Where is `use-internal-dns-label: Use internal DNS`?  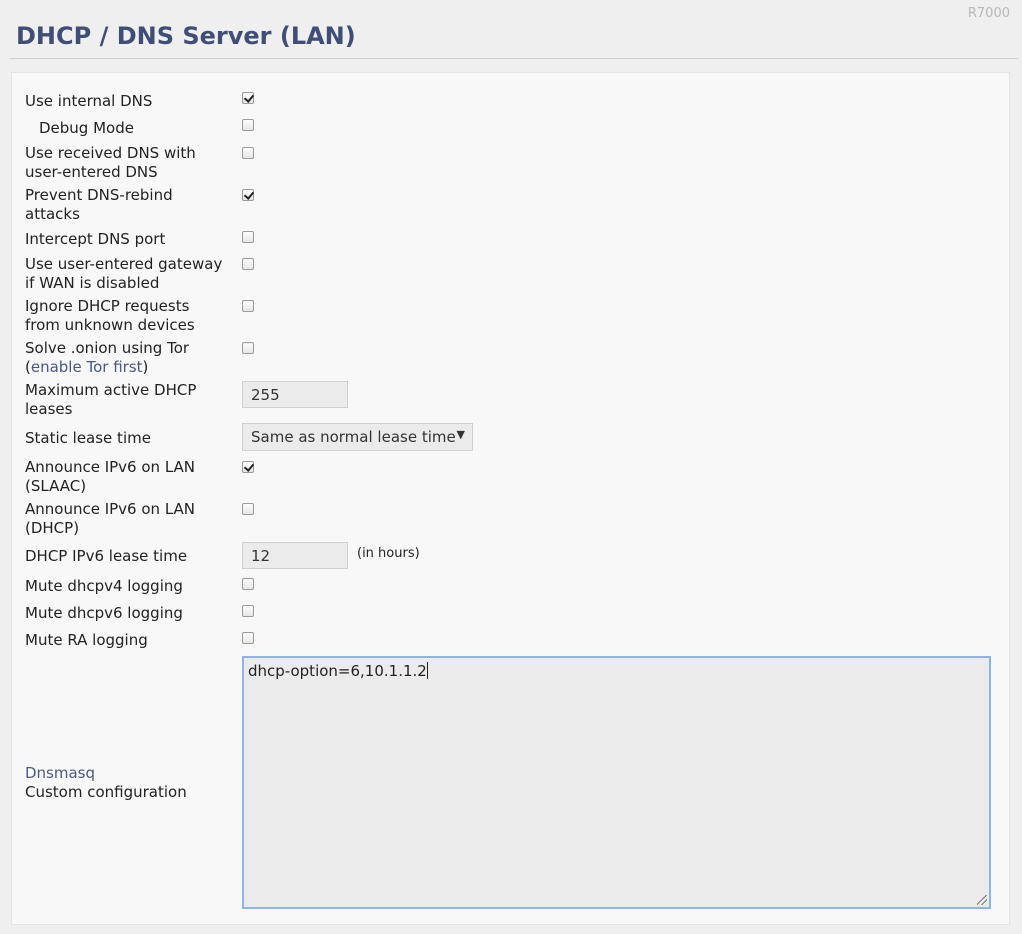 use-internal-dns-label: Use internal DNS is located at coordinates (89, 101).